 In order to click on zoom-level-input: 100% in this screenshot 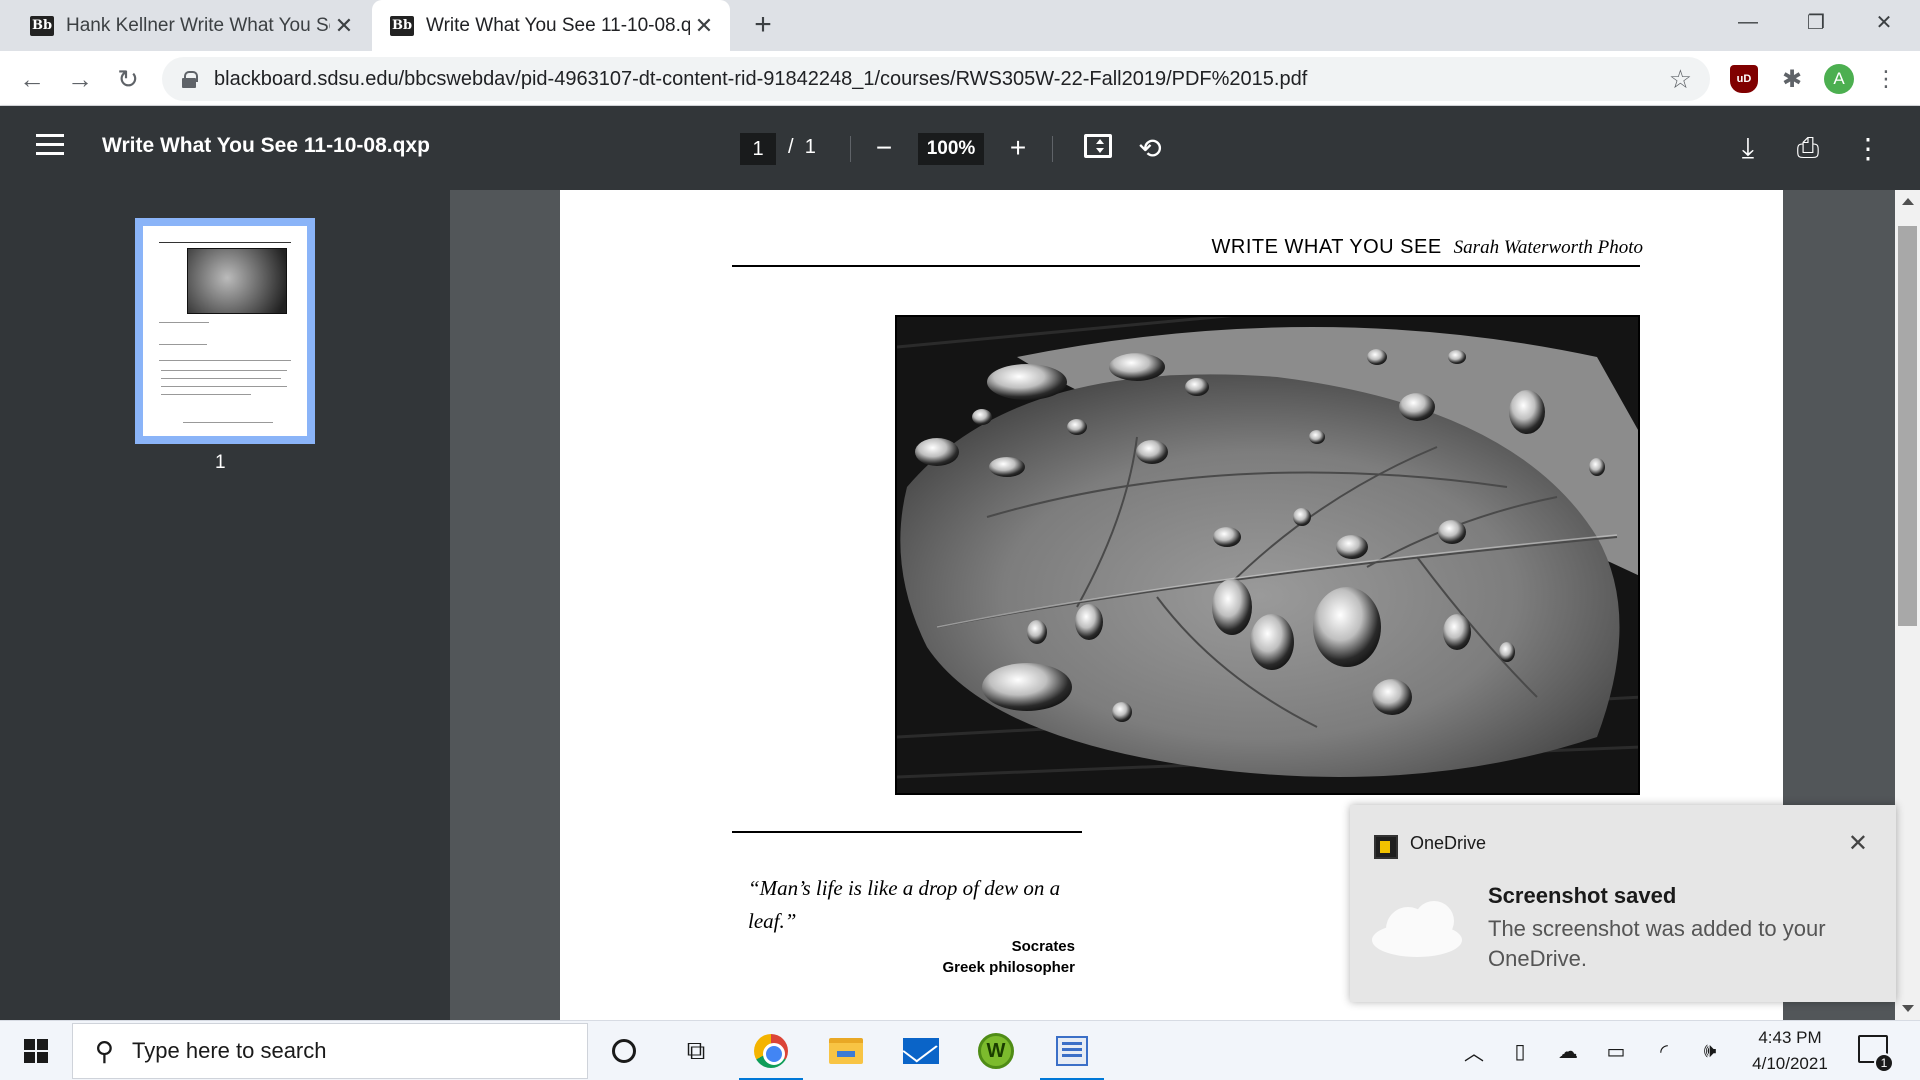, I will do `click(951, 149)`.